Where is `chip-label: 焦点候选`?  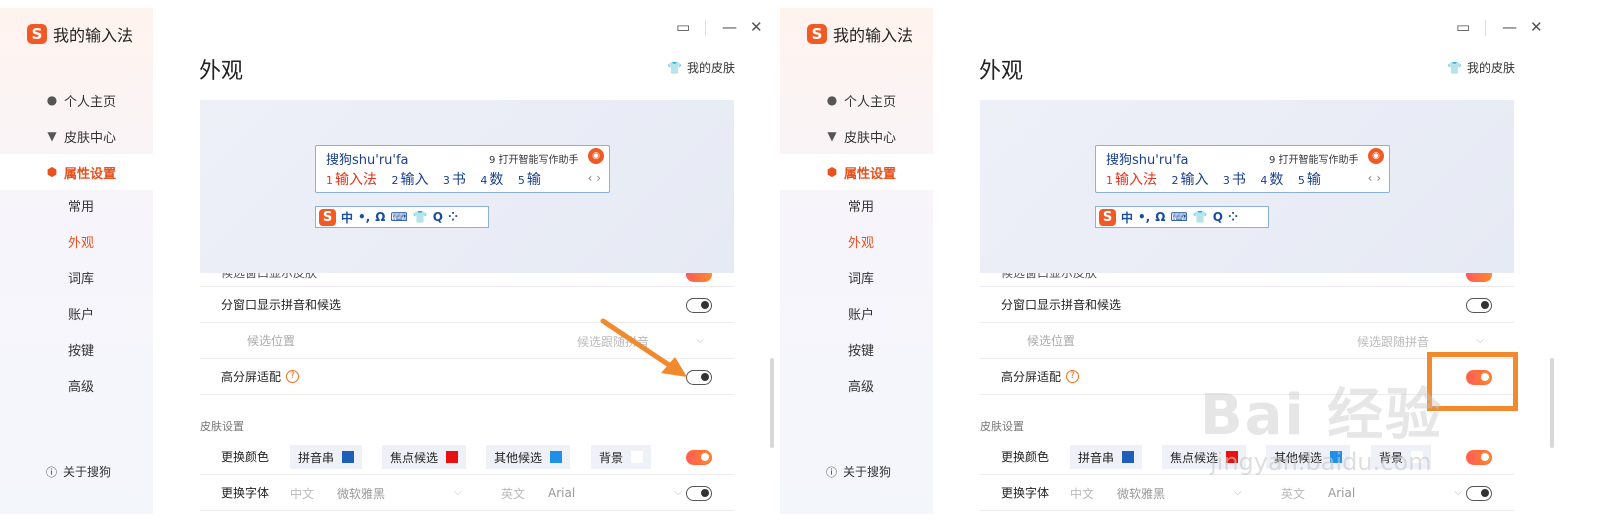
chip-label: 焦点候选 is located at coordinates (414, 457).